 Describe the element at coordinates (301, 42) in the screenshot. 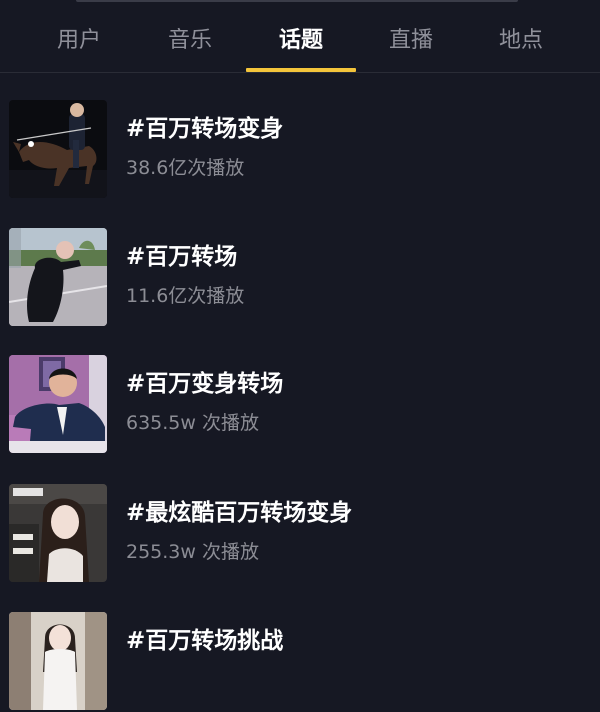

I see `tab-topics: 话题` at that location.